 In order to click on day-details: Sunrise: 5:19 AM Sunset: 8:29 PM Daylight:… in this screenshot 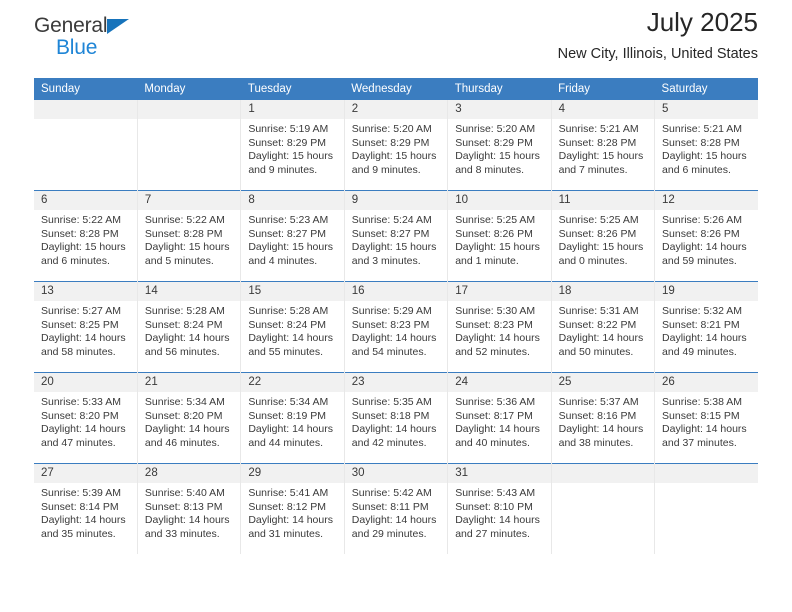, I will do `click(292, 148)`.